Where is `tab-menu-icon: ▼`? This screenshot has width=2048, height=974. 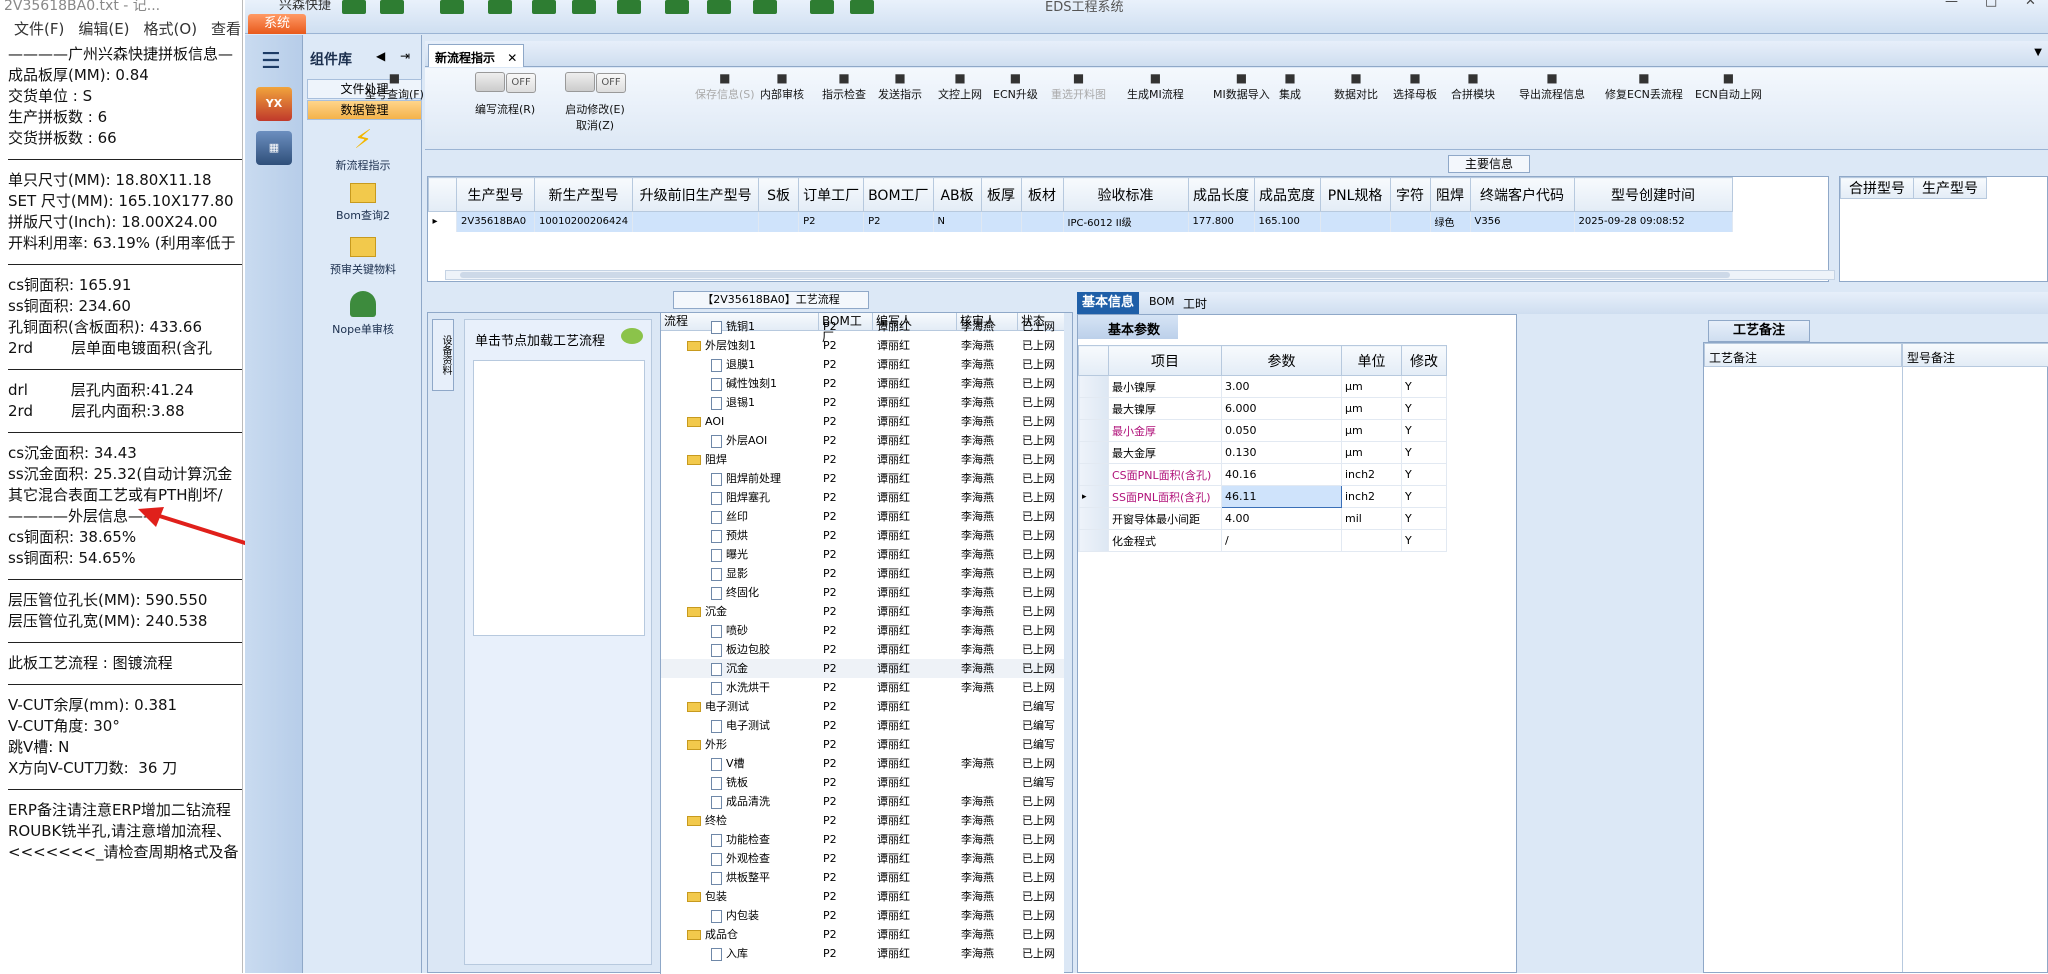 tab-menu-icon: ▼ is located at coordinates (2038, 52).